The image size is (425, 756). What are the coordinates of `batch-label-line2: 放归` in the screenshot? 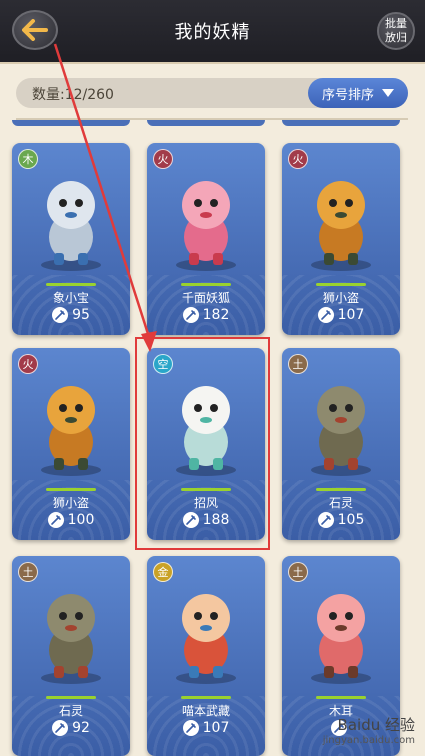 It's located at (396, 37).